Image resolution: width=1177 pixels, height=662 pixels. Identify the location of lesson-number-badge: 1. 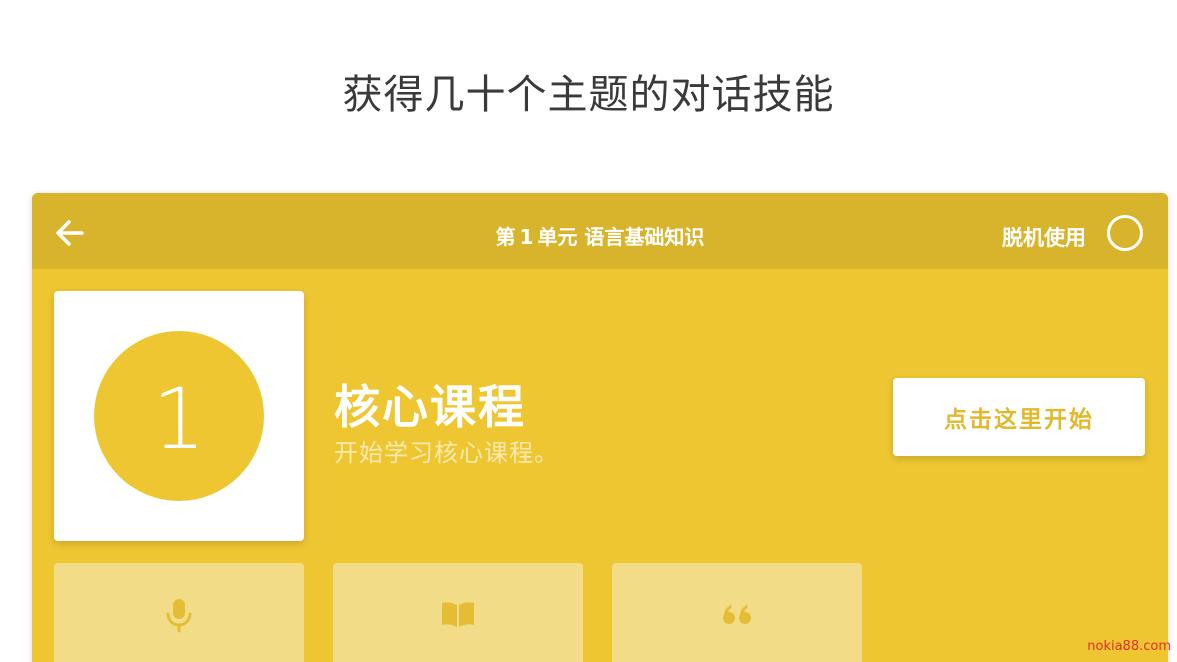
(179, 416).